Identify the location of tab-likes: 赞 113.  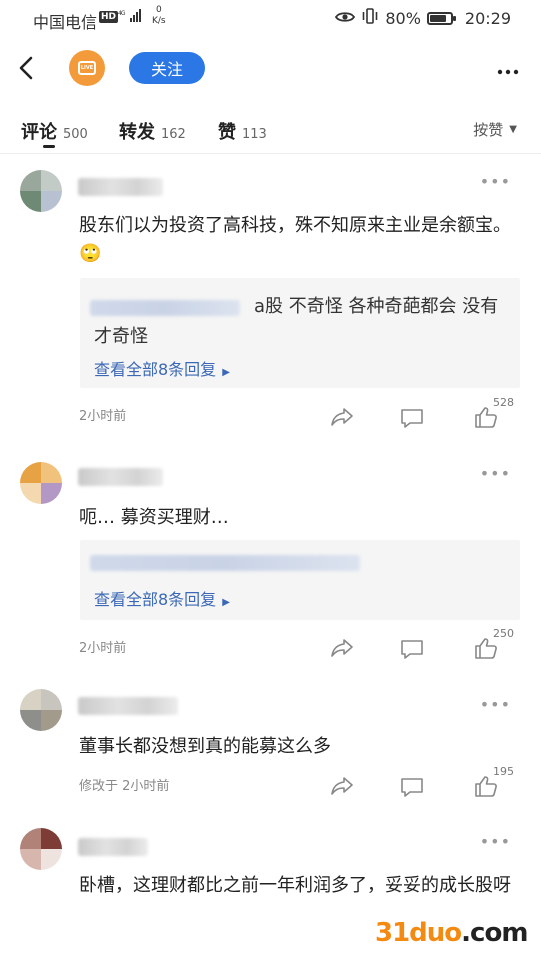
(242, 131).